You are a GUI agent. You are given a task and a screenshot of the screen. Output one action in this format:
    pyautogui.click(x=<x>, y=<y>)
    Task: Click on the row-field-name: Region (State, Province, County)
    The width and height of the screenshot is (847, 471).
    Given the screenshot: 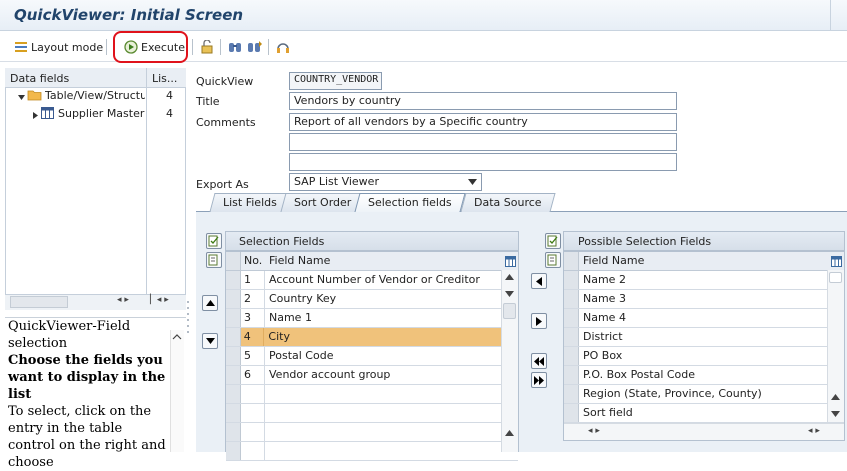 What is the action you would take?
    pyautogui.click(x=672, y=393)
    